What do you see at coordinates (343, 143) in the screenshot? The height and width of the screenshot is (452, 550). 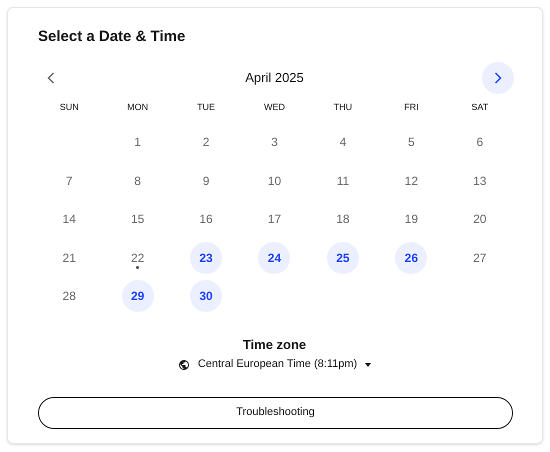 I see `day-number: 4` at bounding box center [343, 143].